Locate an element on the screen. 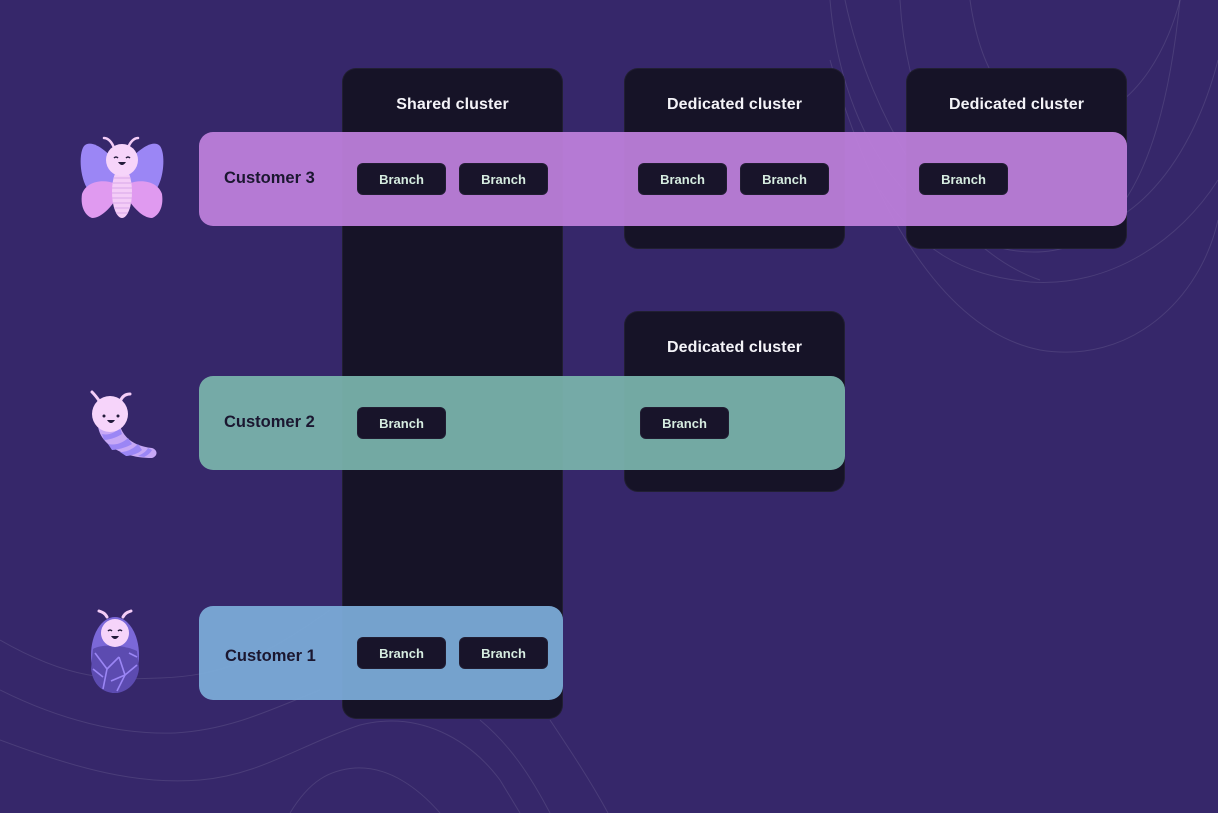 Image resolution: width=1218 pixels, height=813 pixels. cluster-title: Shared cluster is located at coordinates (452, 104).